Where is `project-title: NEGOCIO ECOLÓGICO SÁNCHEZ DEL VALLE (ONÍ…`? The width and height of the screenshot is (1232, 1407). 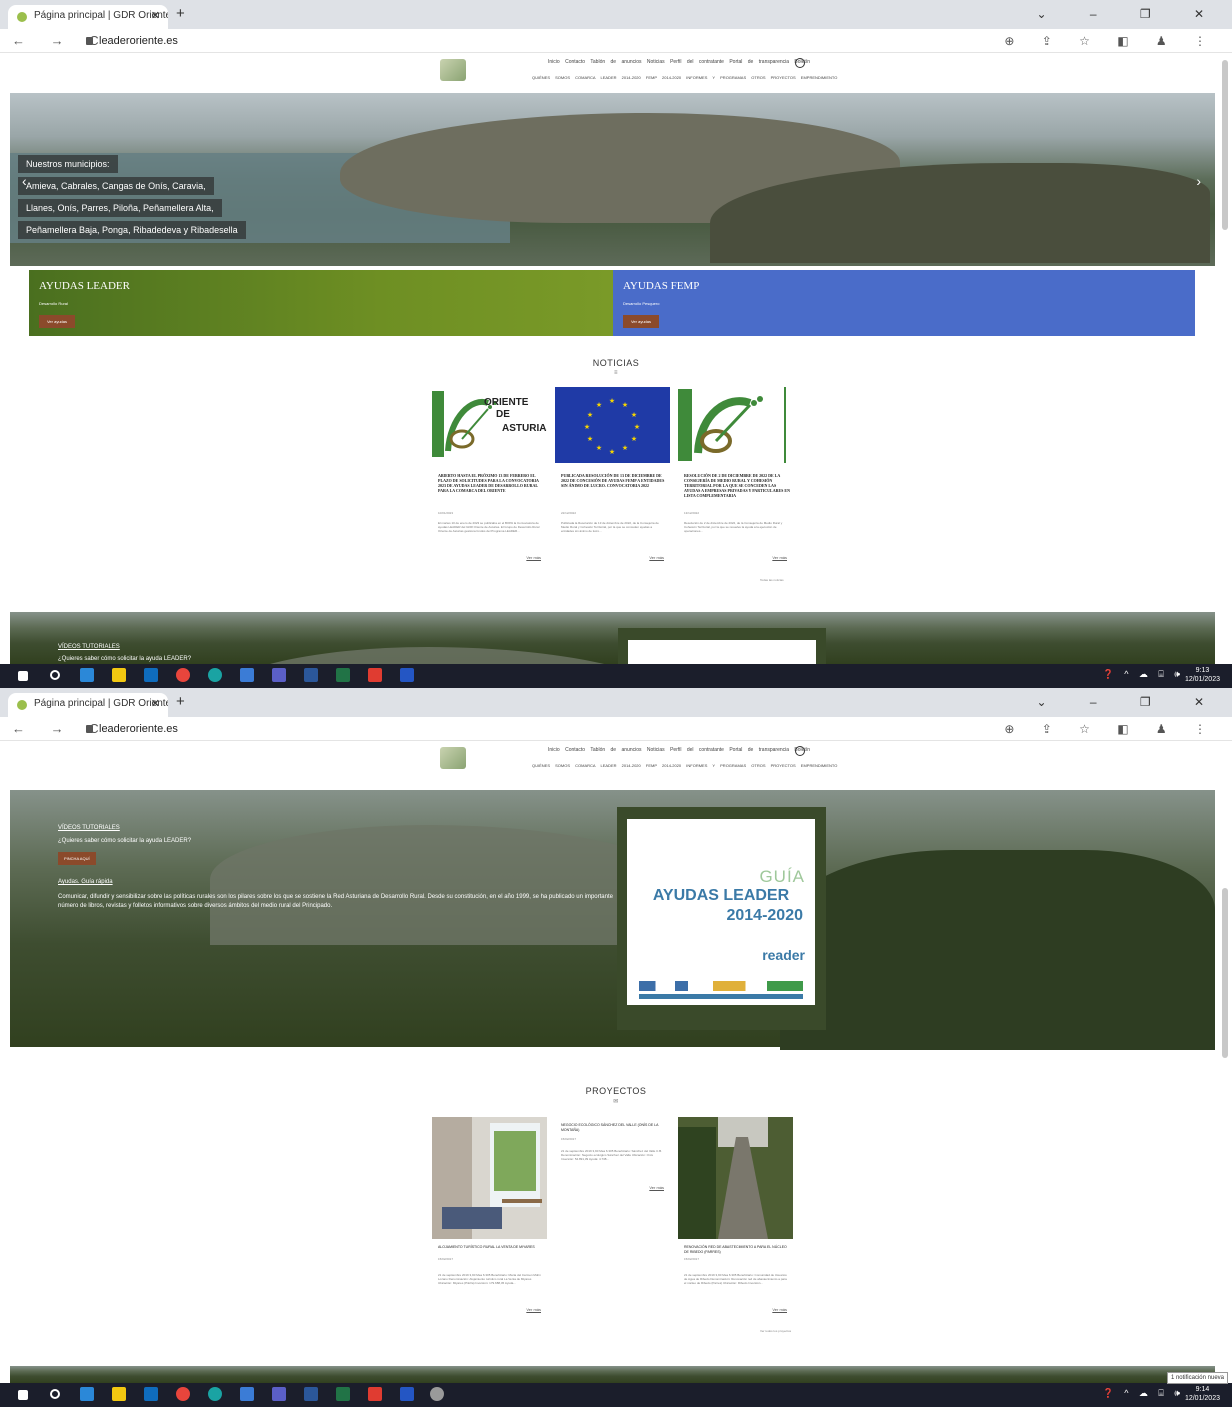
project-title: NEGOCIO ECOLÓGICO SÁNCHEZ DEL VALLE (ONÍ… is located at coordinates (614, 1128).